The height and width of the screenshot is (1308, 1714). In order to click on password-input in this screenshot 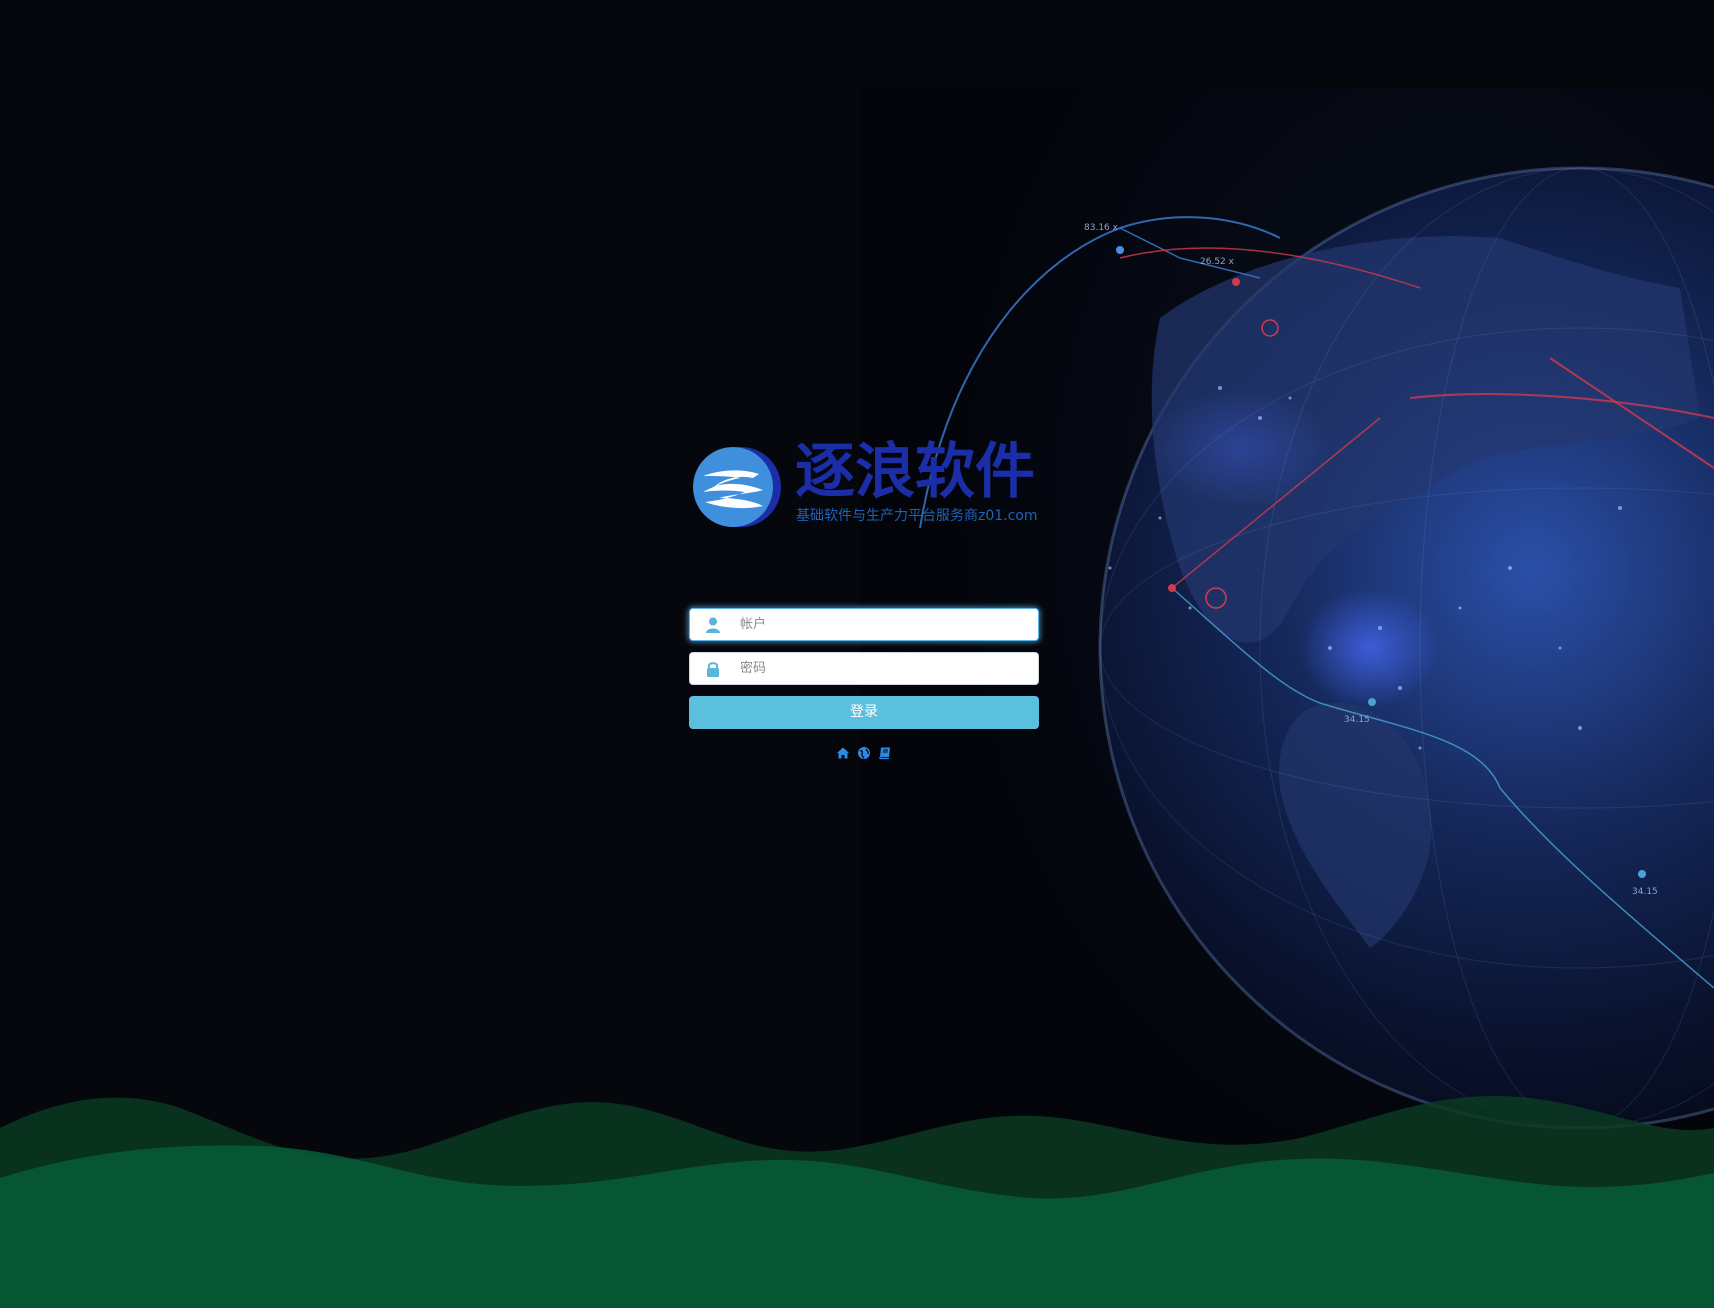, I will do `click(885, 668)`.